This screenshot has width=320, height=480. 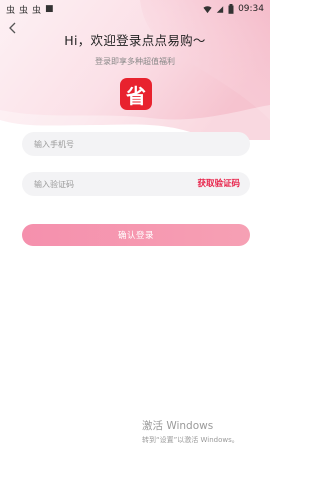 I want to click on status-bar: 虫 虫 虫 ■ 09:34, so click(x=135, y=9).